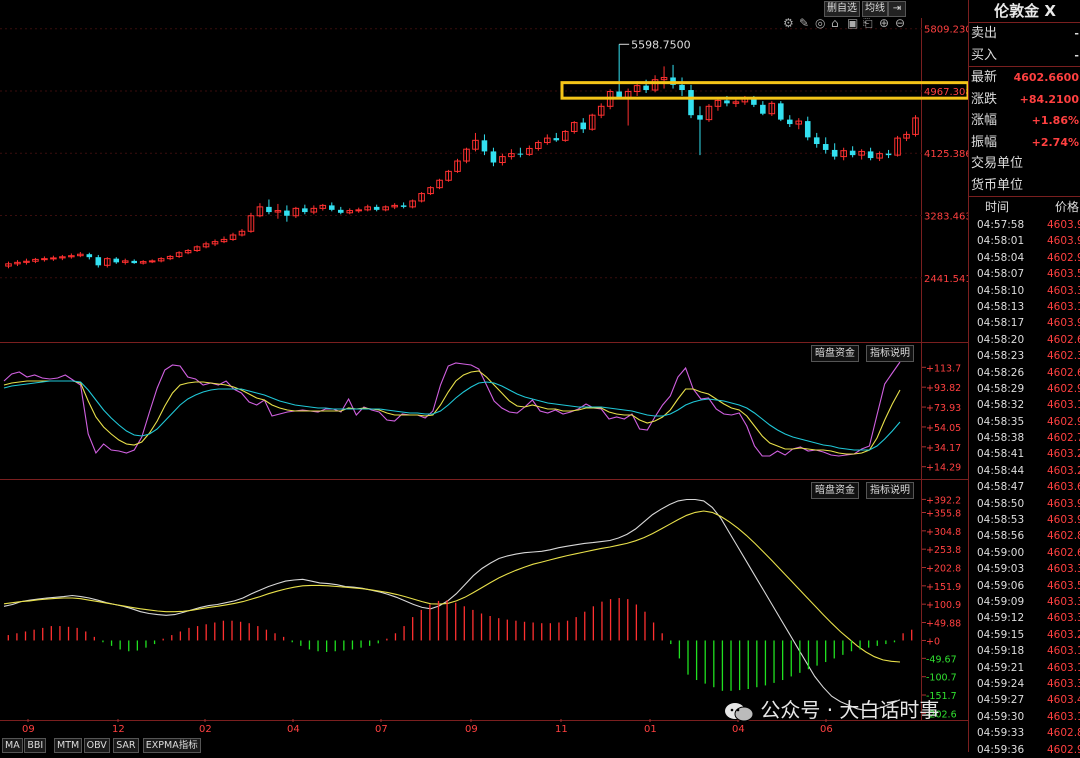 The width and height of the screenshot is (1080, 758). I want to click on tick-time: 04:59:21, so click(1001, 667).